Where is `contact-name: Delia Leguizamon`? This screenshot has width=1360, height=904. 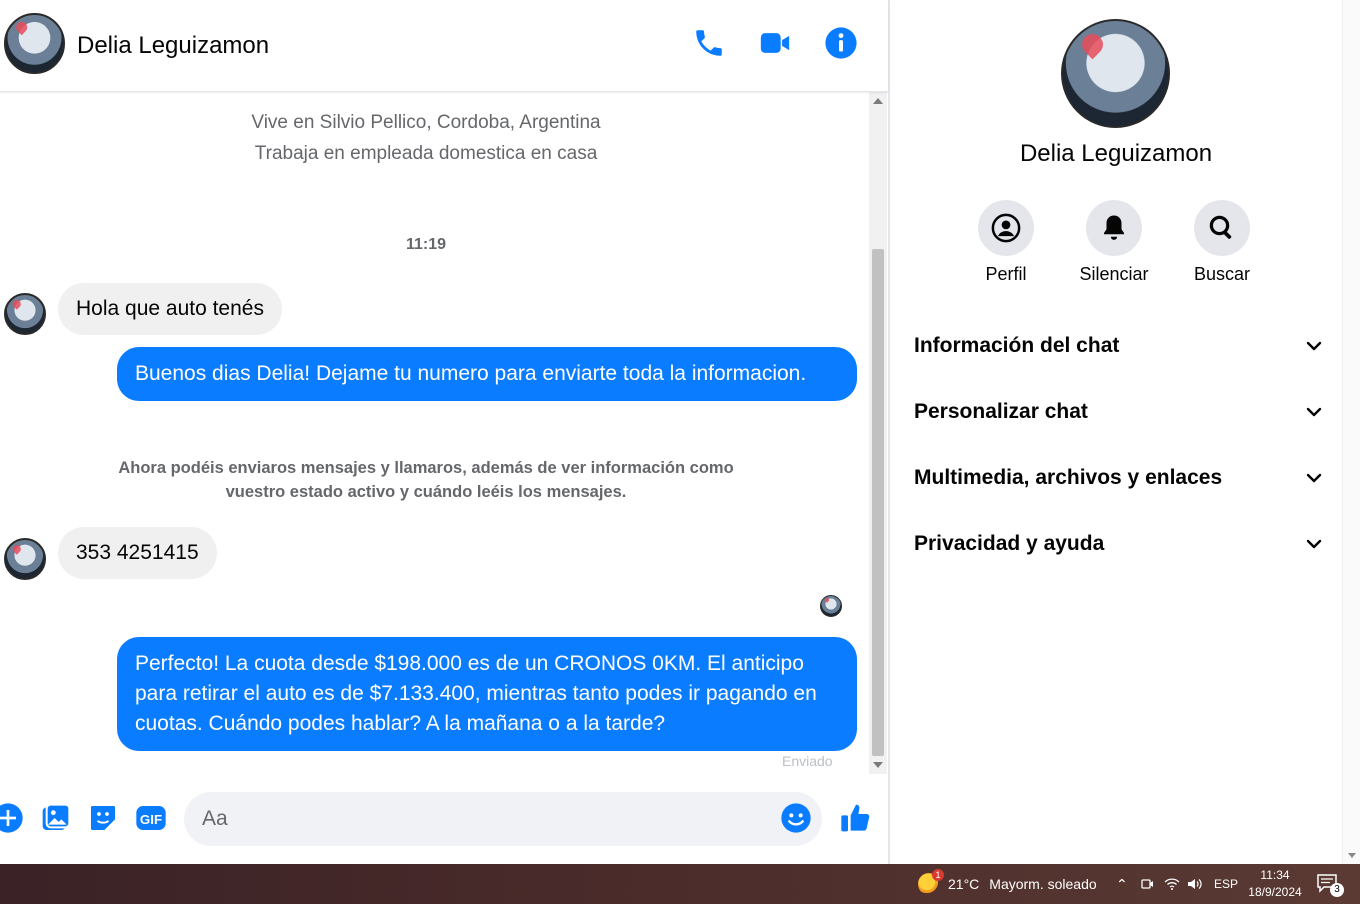
contact-name: Delia Leguizamon is located at coordinates (173, 46).